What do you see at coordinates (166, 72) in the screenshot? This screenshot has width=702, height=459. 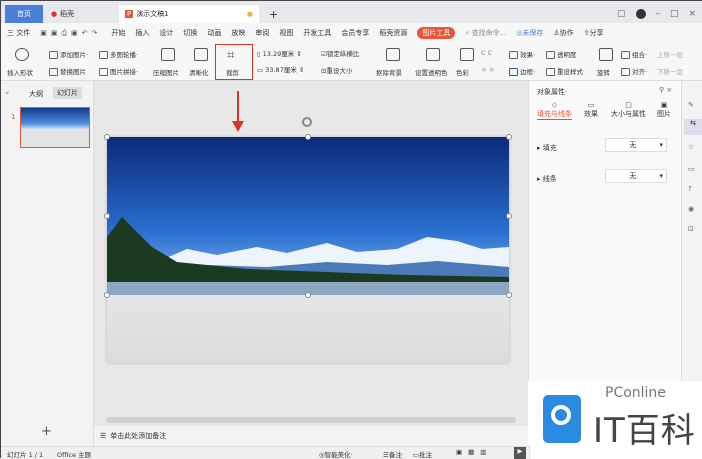 I see `compress-button: 压缩图片` at bounding box center [166, 72].